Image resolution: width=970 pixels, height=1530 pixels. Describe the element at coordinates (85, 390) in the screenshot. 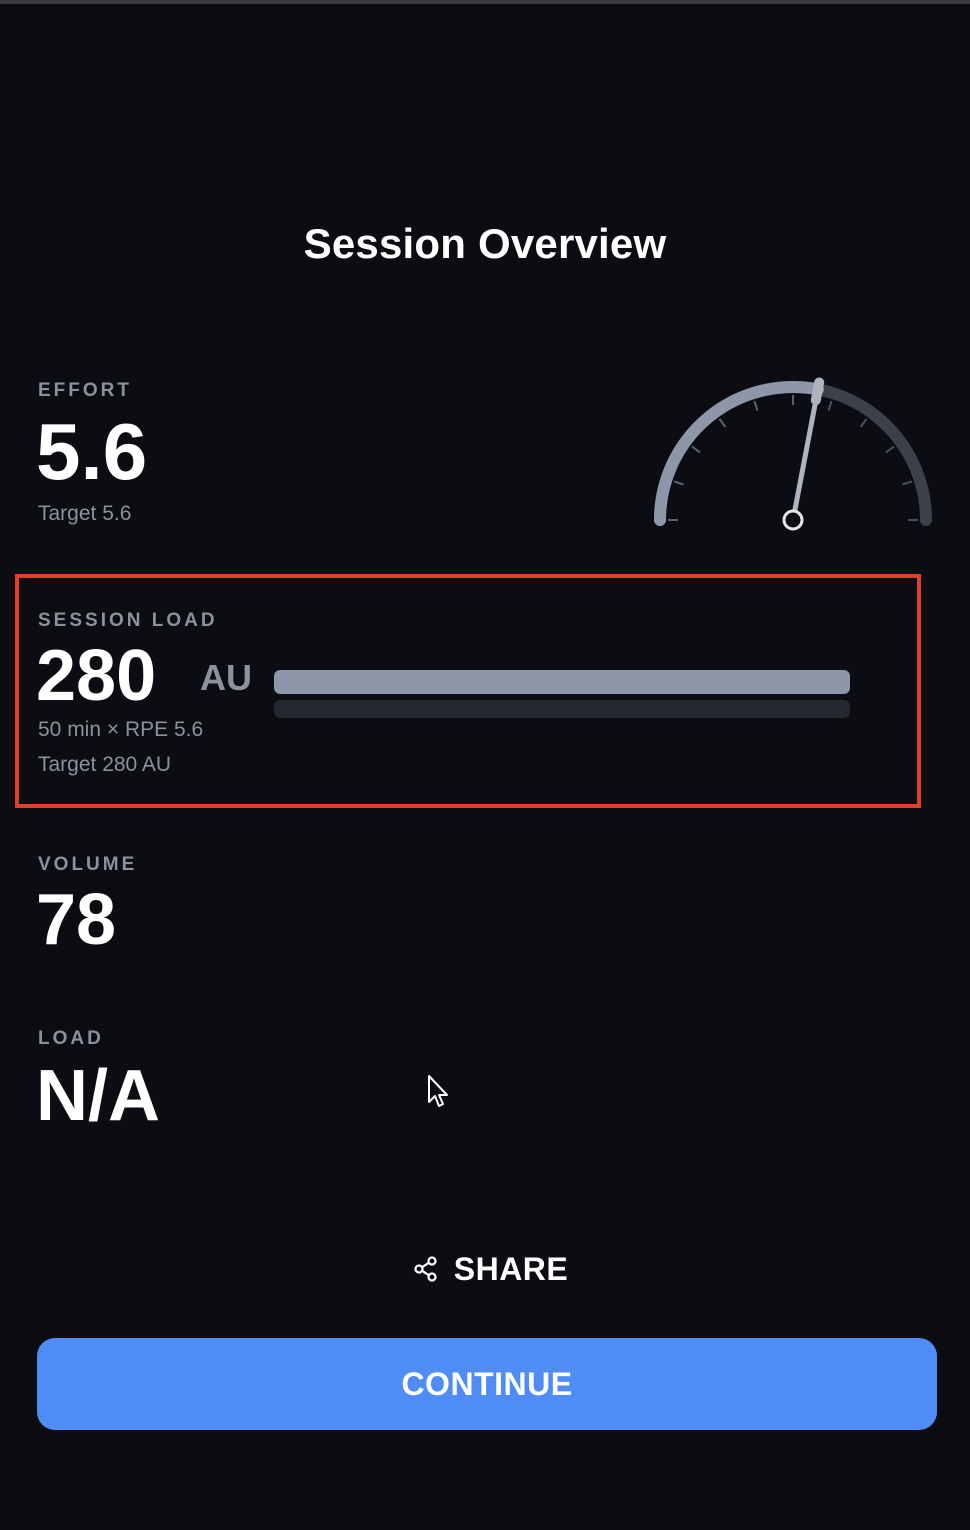

I see `effort-label: EFFORT` at that location.